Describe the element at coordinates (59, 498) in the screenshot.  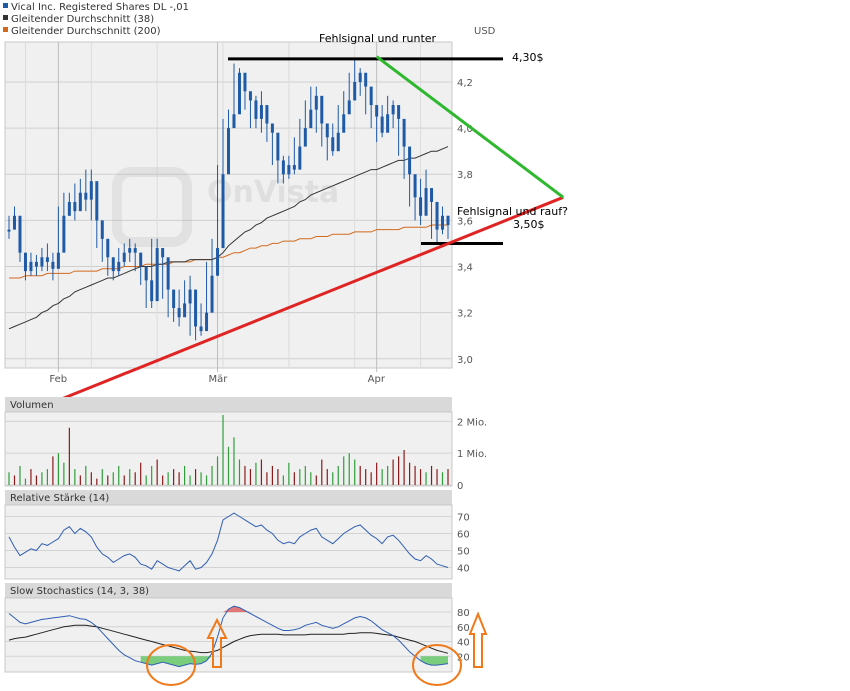
I see `rsi-title: Relative Stärke (14)` at that location.